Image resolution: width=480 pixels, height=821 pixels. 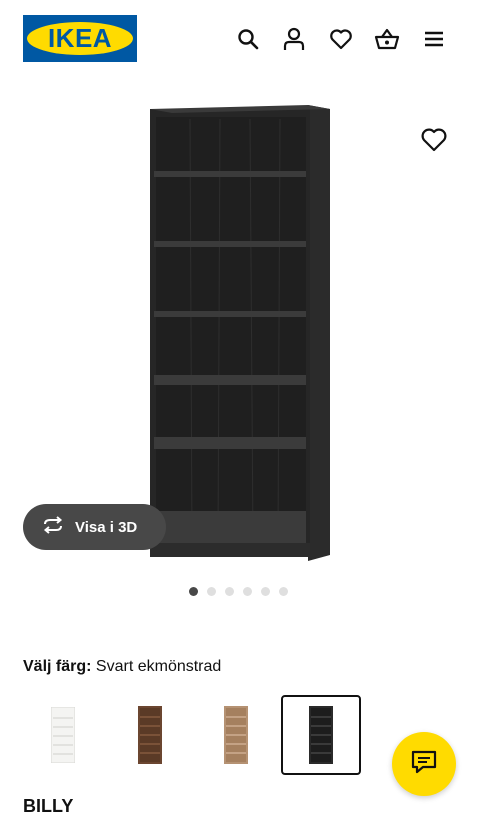 I want to click on swatch-black, so click(x=321, y=735).